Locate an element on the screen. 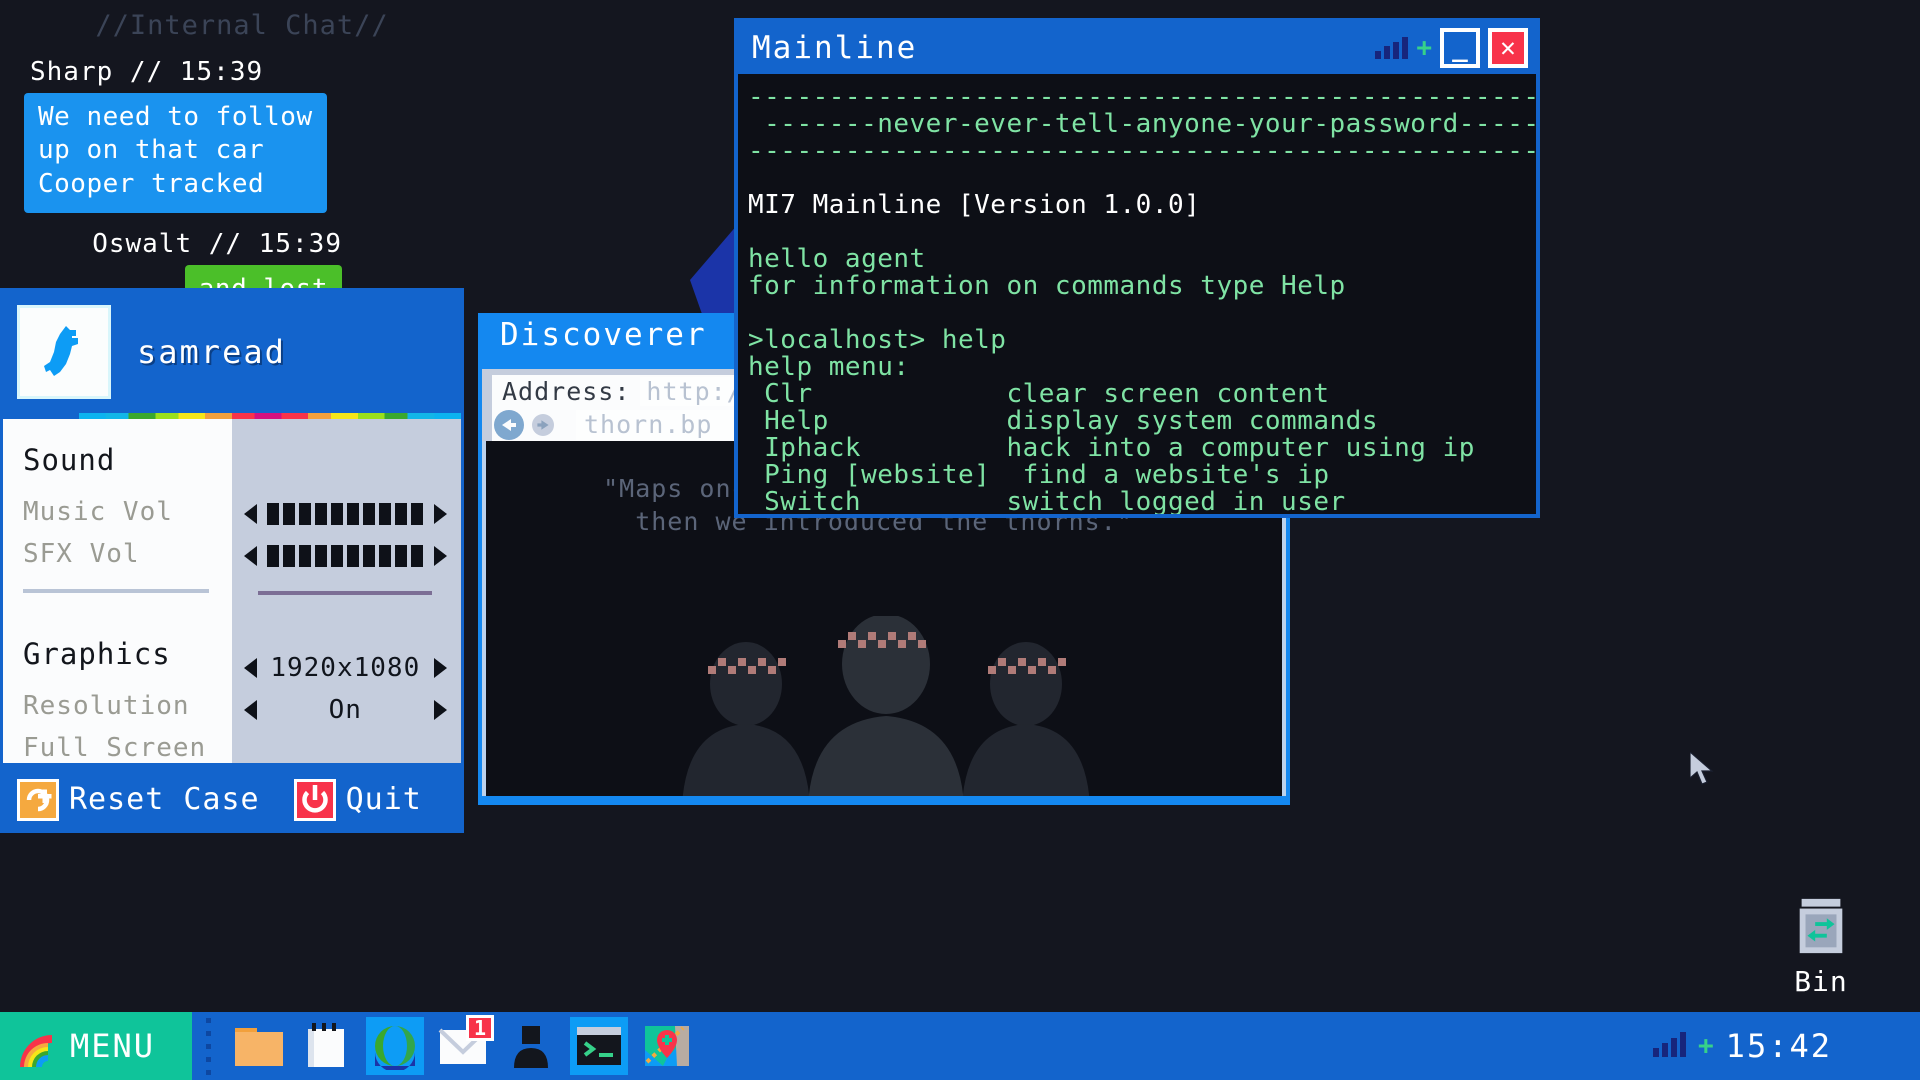 The width and height of the screenshot is (1920, 1080). settings-divider-left is located at coordinates (116, 591).